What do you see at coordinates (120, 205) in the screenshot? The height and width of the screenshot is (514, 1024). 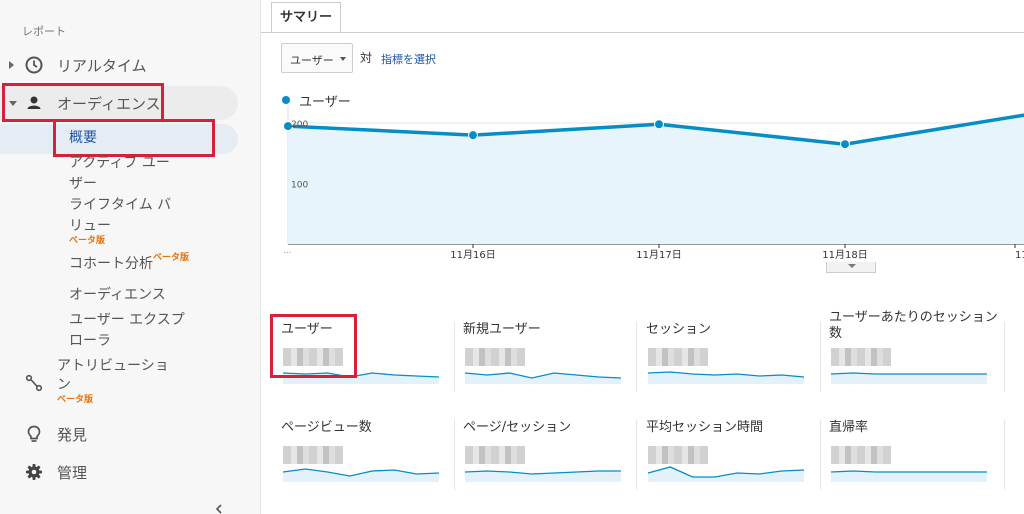 I see `subitem-line: ライフタイム バ` at bounding box center [120, 205].